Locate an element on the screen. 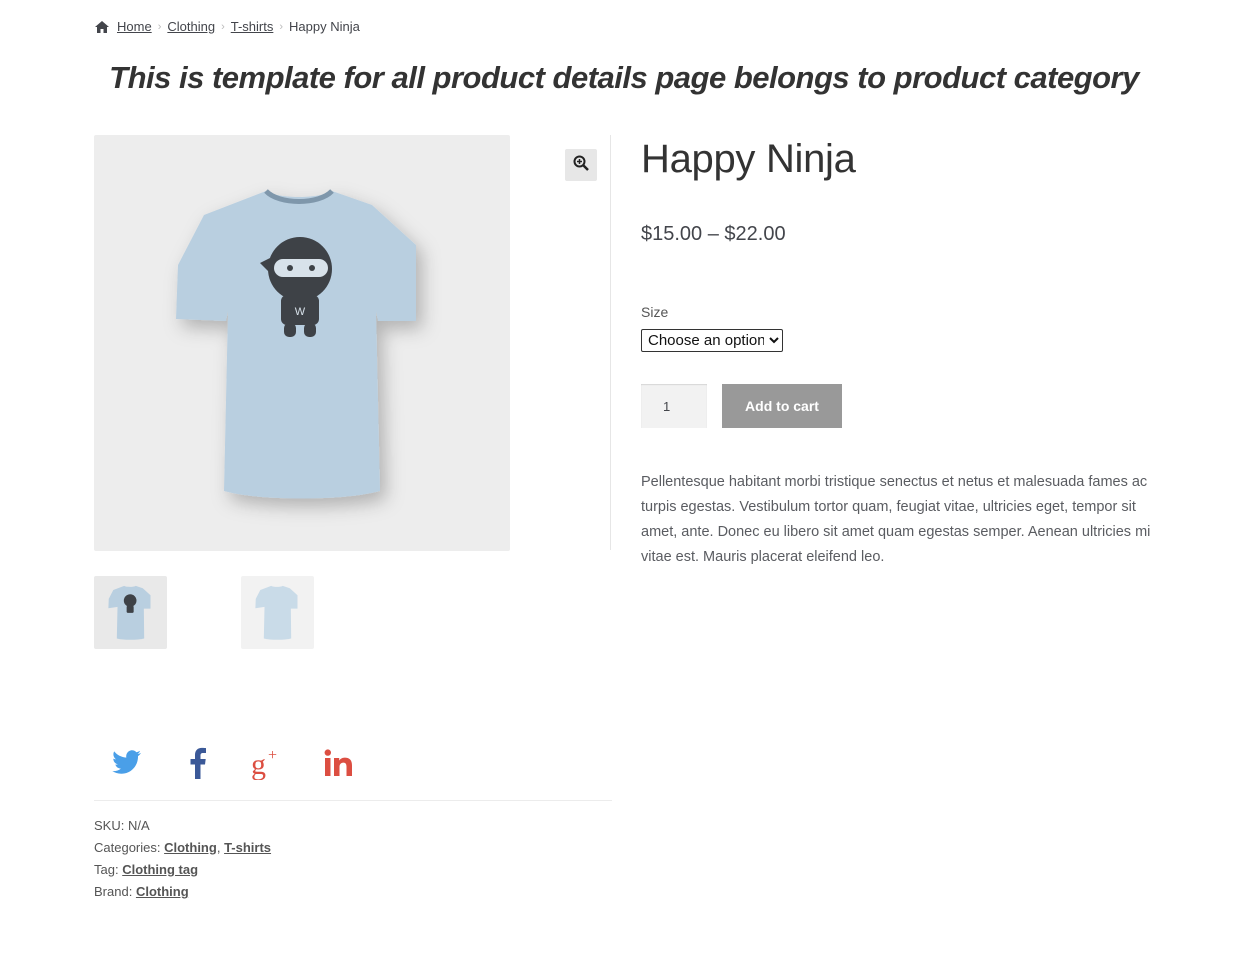 The image size is (1248, 966). categories-row: Categories: Clothing, T-shirts is located at coordinates (182, 847).